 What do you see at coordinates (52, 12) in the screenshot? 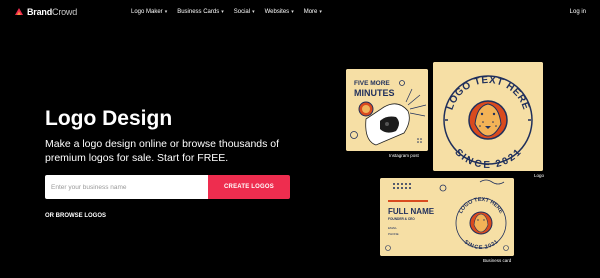
I see `brand-name: BrandCrowd` at bounding box center [52, 12].